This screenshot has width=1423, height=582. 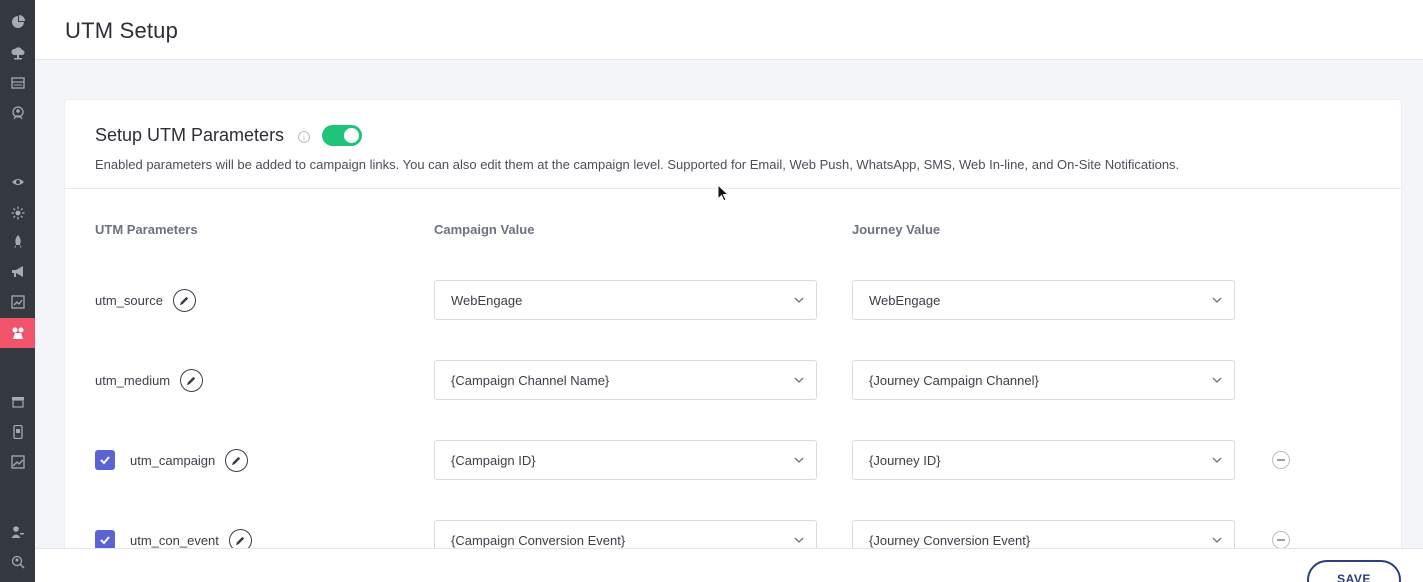 What do you see at coordinates (729, 565) in the screenshot?
I see `footer-bar: SAVE` at bounding box center [729, 565].